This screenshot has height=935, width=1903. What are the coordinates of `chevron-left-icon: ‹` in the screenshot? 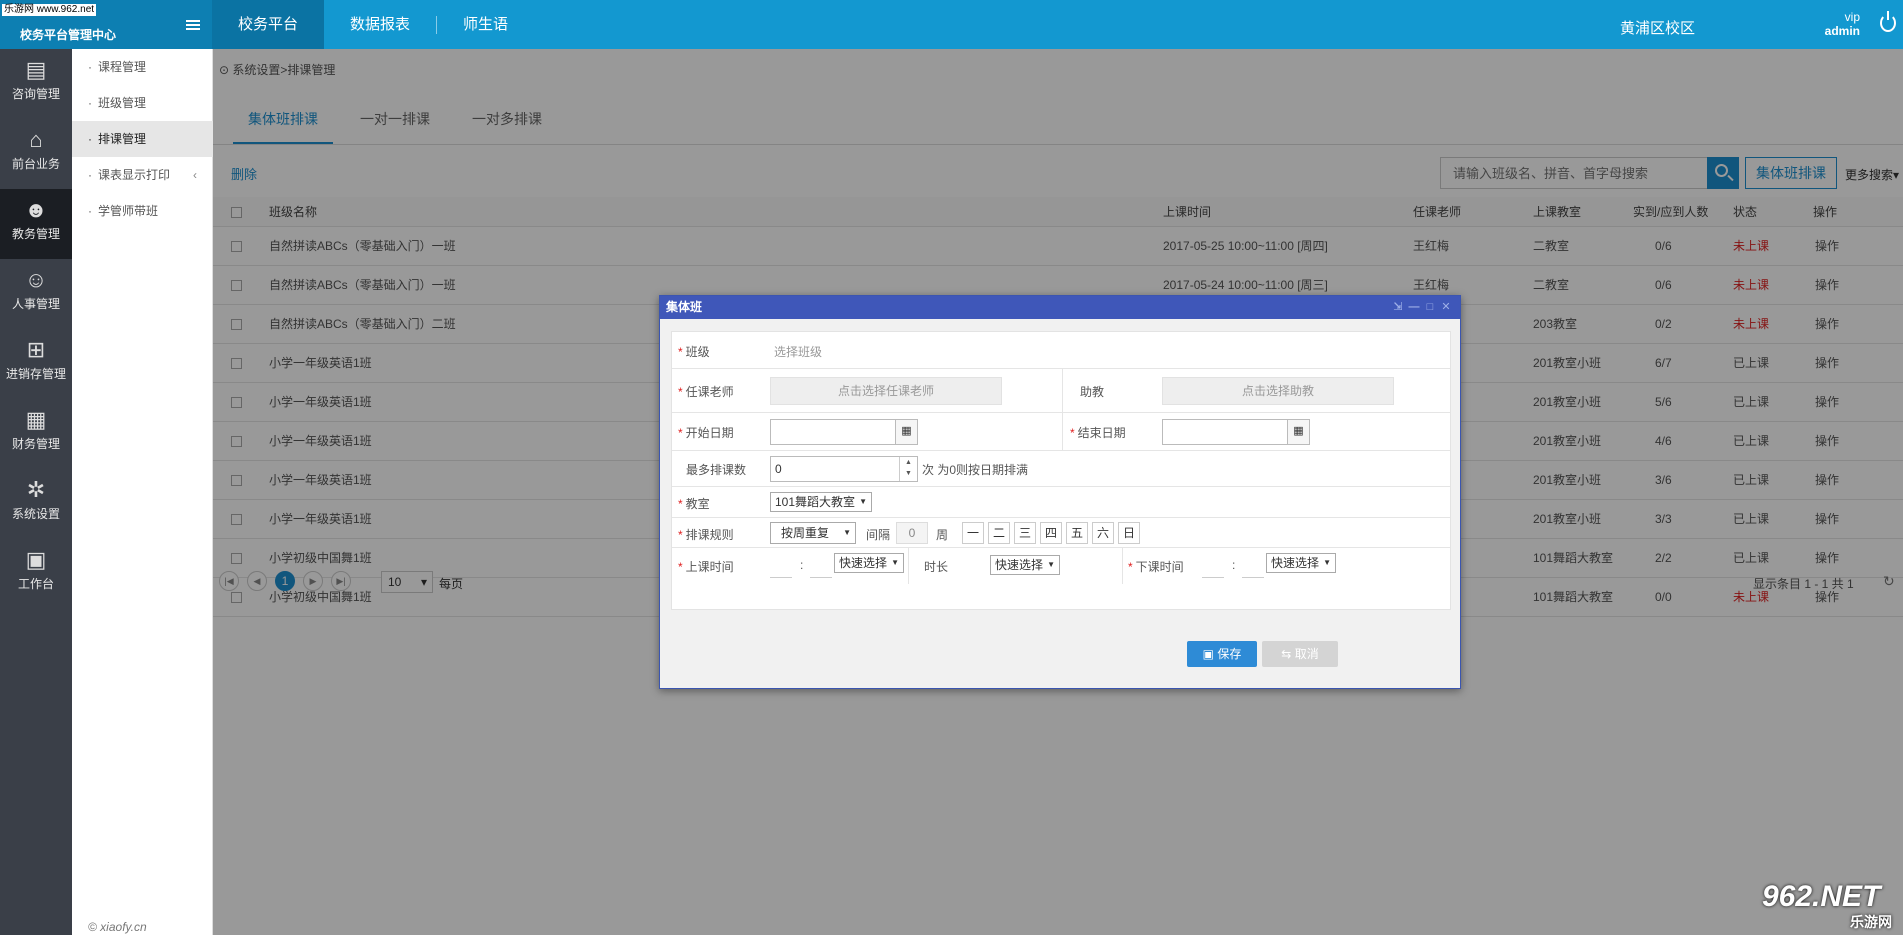 It's located at (195, 175).